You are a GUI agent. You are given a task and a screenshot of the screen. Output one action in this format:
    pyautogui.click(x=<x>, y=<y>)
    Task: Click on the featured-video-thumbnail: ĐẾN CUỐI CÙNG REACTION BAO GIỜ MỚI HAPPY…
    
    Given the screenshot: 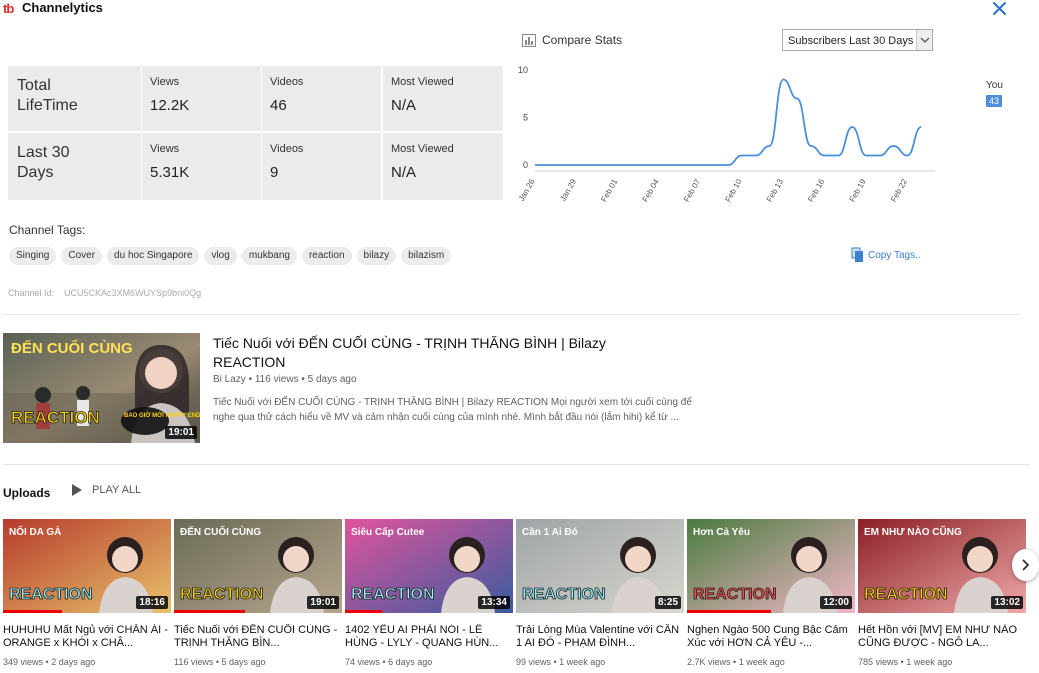 What is the action you would take?
    pyautogui.click(x=101, y=388)
    